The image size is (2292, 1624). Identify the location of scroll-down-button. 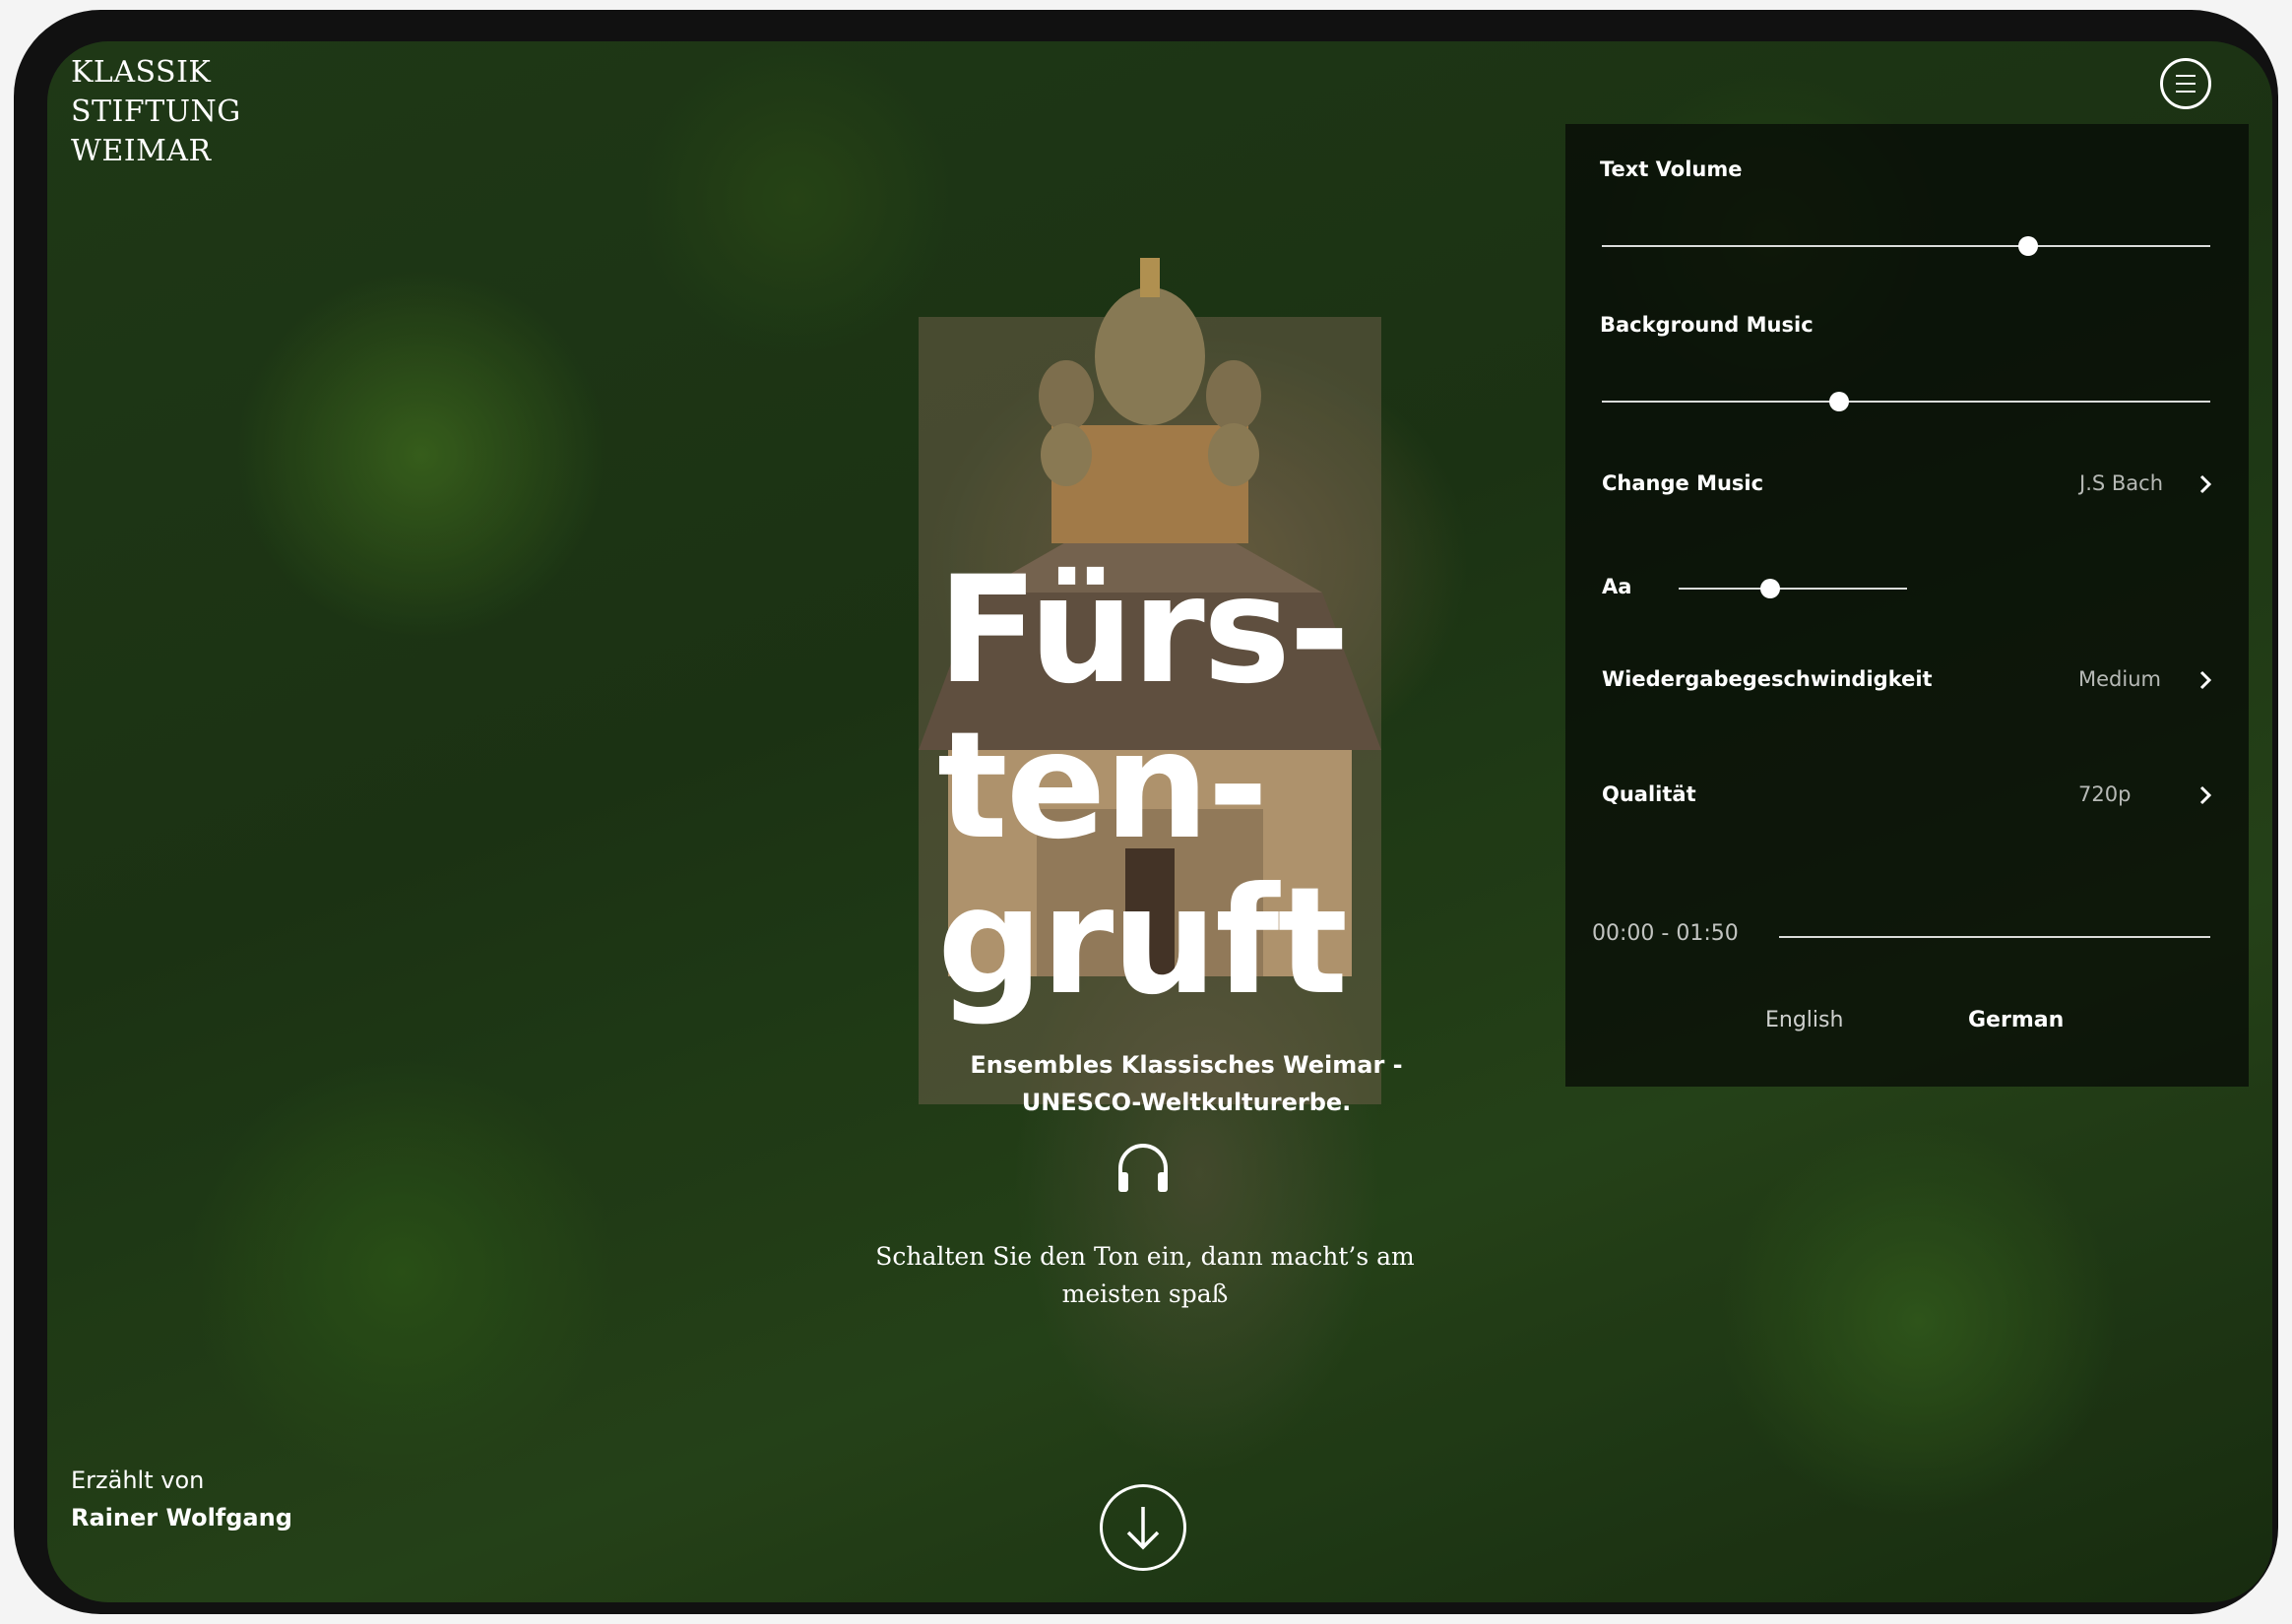
(1143, 1527).